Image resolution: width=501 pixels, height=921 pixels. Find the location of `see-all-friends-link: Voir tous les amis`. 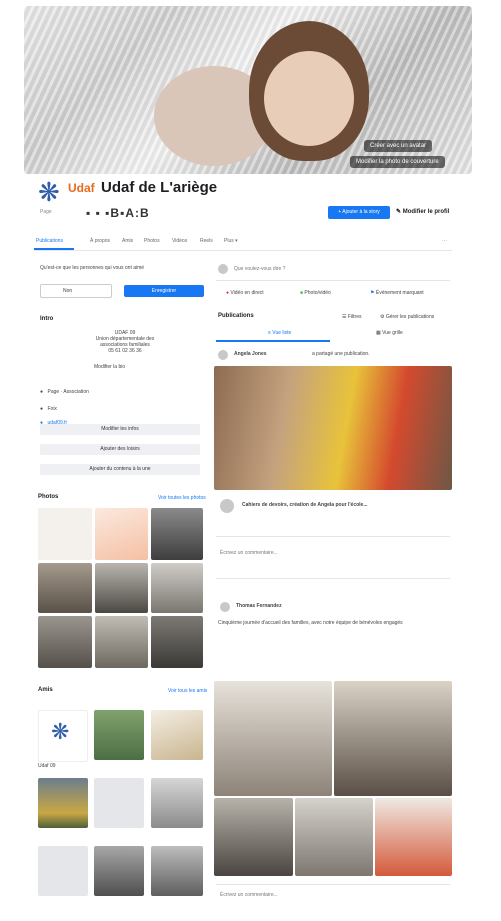

see-all-friends-link: Voir tous les amis is located at coordinates (187, 691).